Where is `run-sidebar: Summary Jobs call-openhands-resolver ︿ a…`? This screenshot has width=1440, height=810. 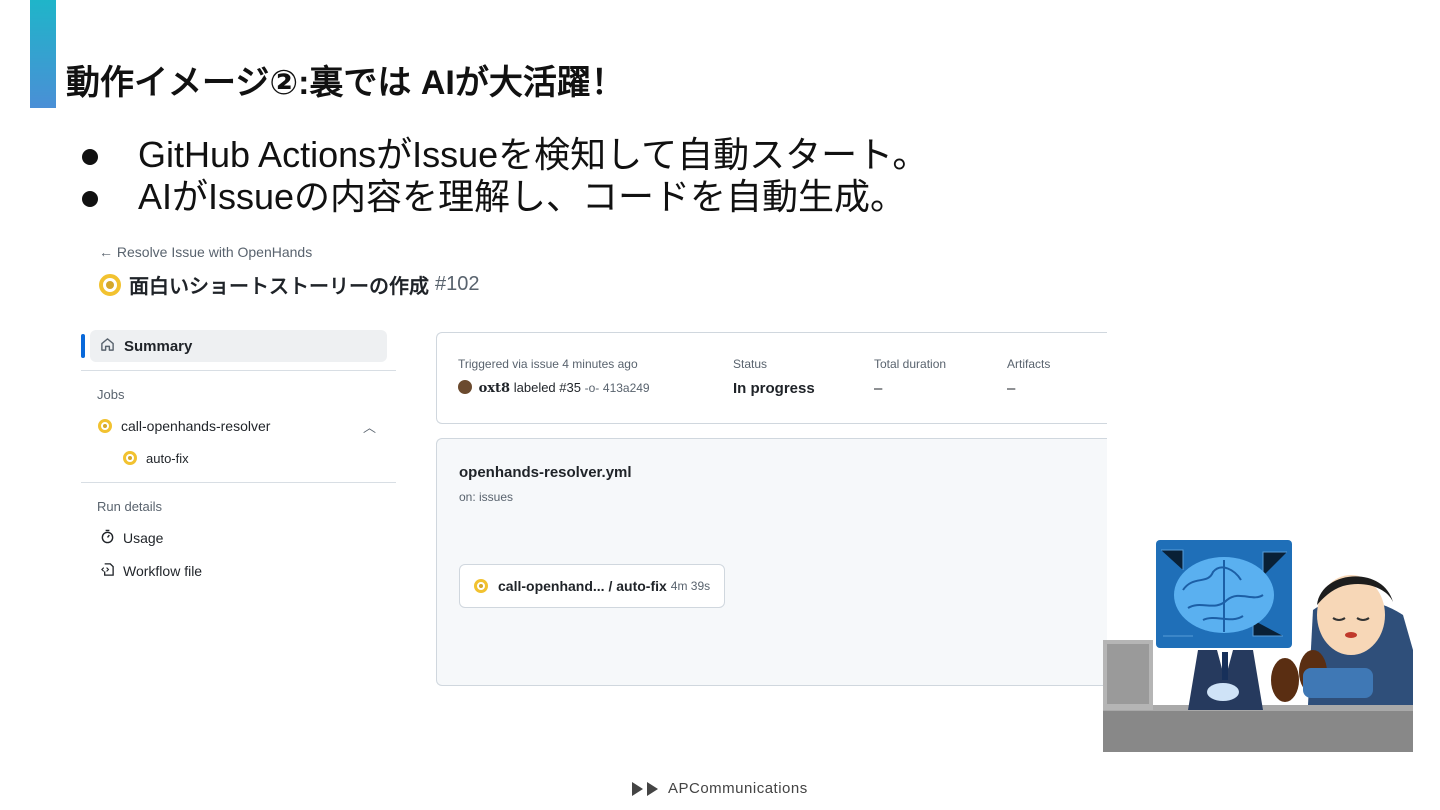 run-sidebar: Summary Jobs call-openhands-resolver ︿ a… is located at coordinates (238, 455).